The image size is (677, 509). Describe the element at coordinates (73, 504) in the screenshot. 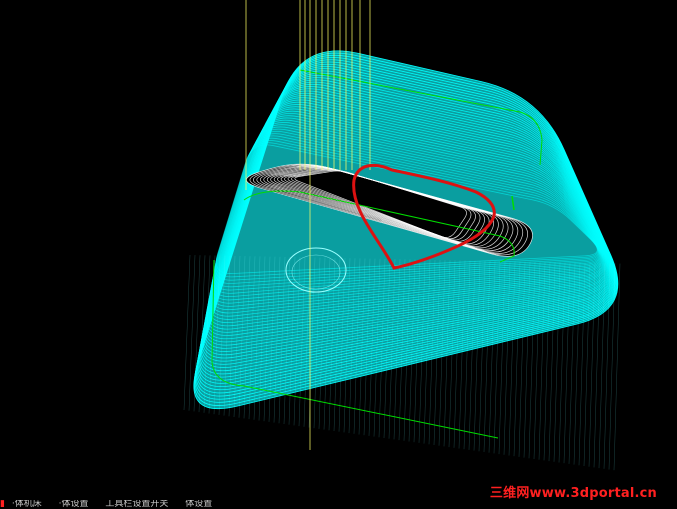

I see `status-text-2: ·体设置` at that location.